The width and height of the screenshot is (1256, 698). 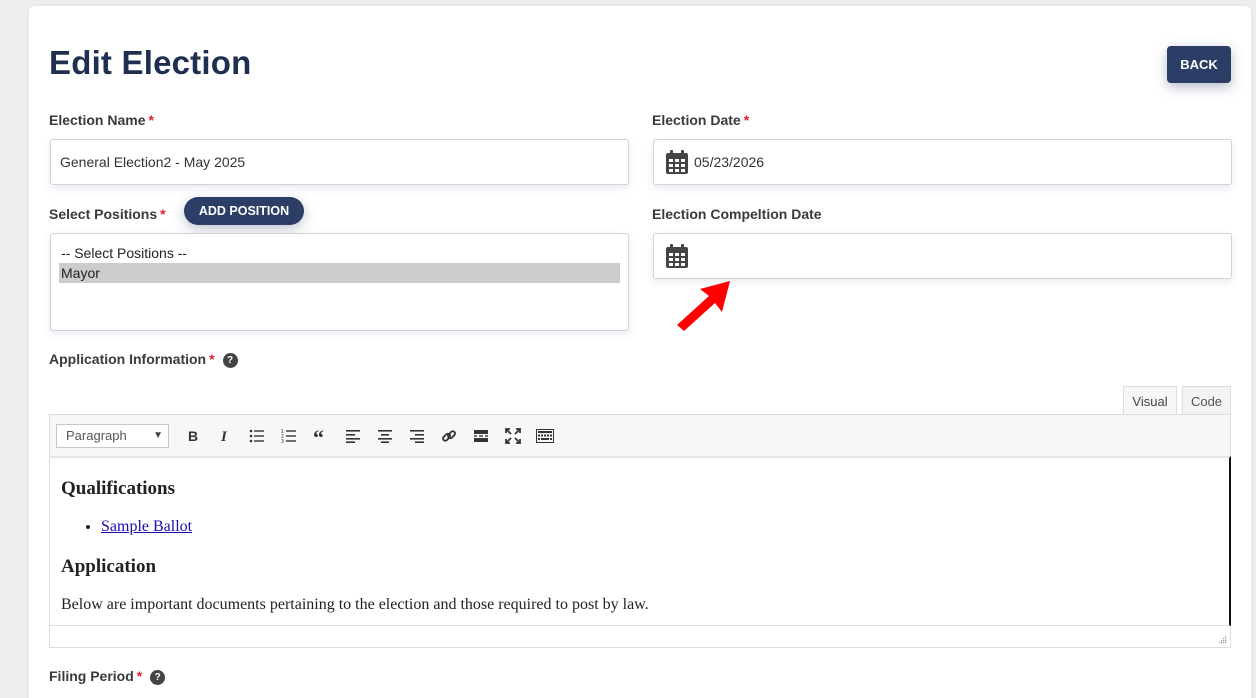 I want to click on editor-list: Sample Ballot, so click(x=659, y=527).